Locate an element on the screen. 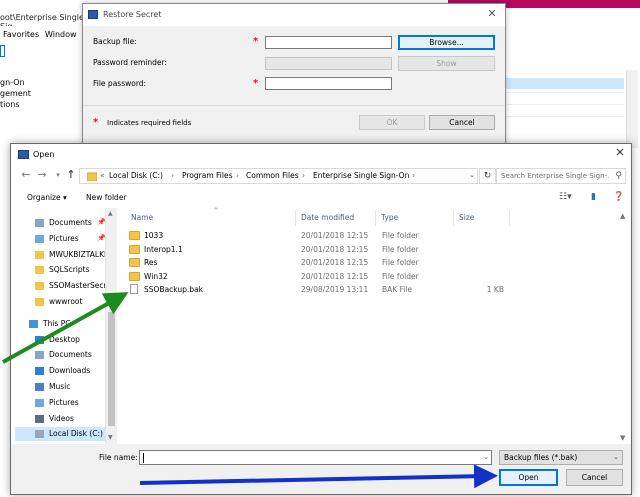  file-name-input: ⌄ is located at coordinates (315, 457).